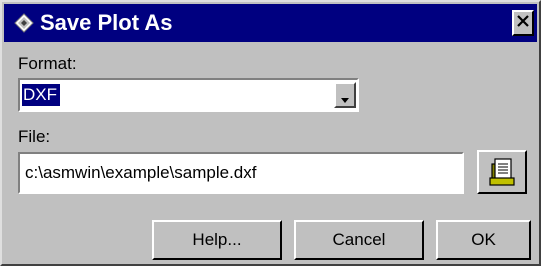 The image size is (541, 266). I want to click on format-dropdown-button, so click(345, 95).